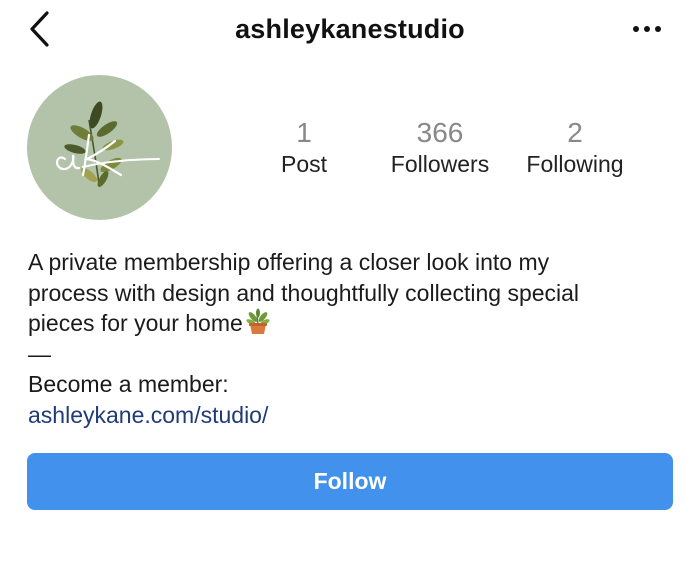 The width and height of the screenshot is (700, 565). I want to click on more-options-button, so click(647, 29).